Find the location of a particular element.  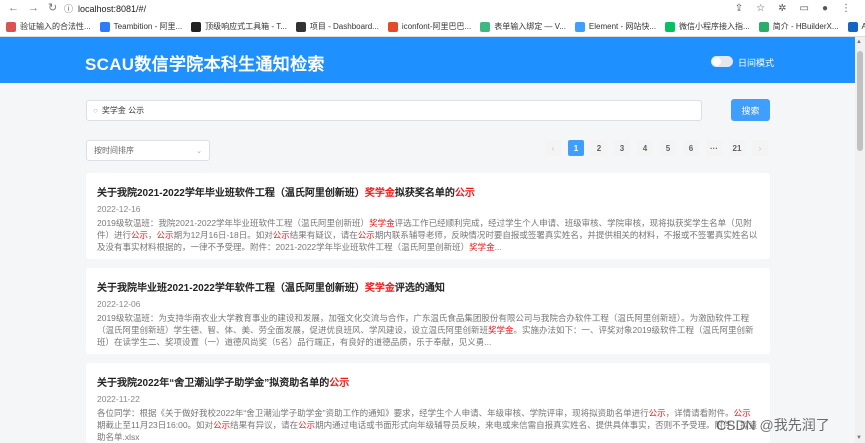

sort-select: 按时间排序 ⌄ is located at coordinates (148, 150).